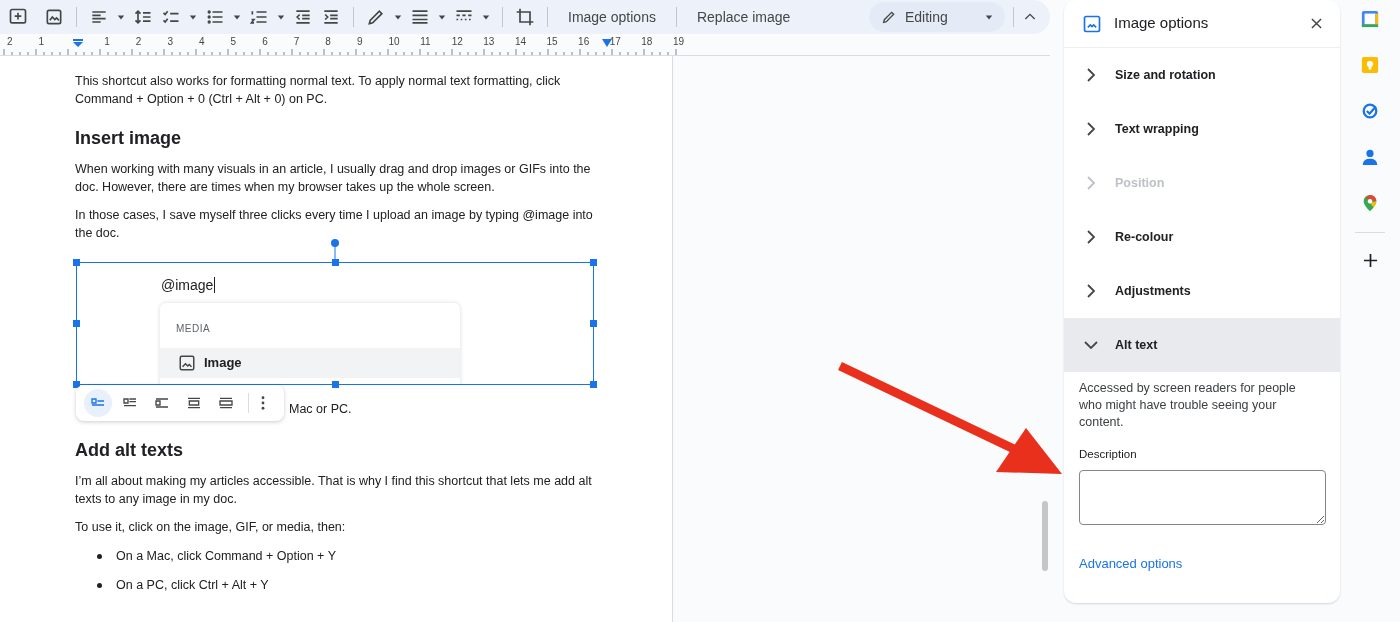  I want to click on border-weight-icon, so click(420, 17).